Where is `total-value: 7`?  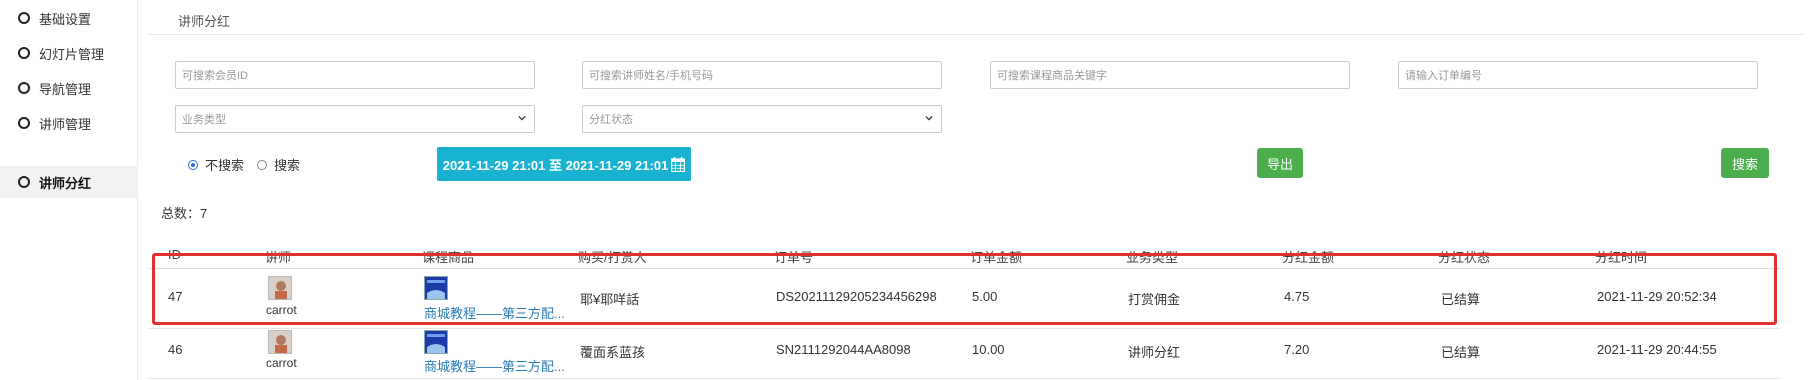 total-value: 7 is located at coordinates (204, 213).